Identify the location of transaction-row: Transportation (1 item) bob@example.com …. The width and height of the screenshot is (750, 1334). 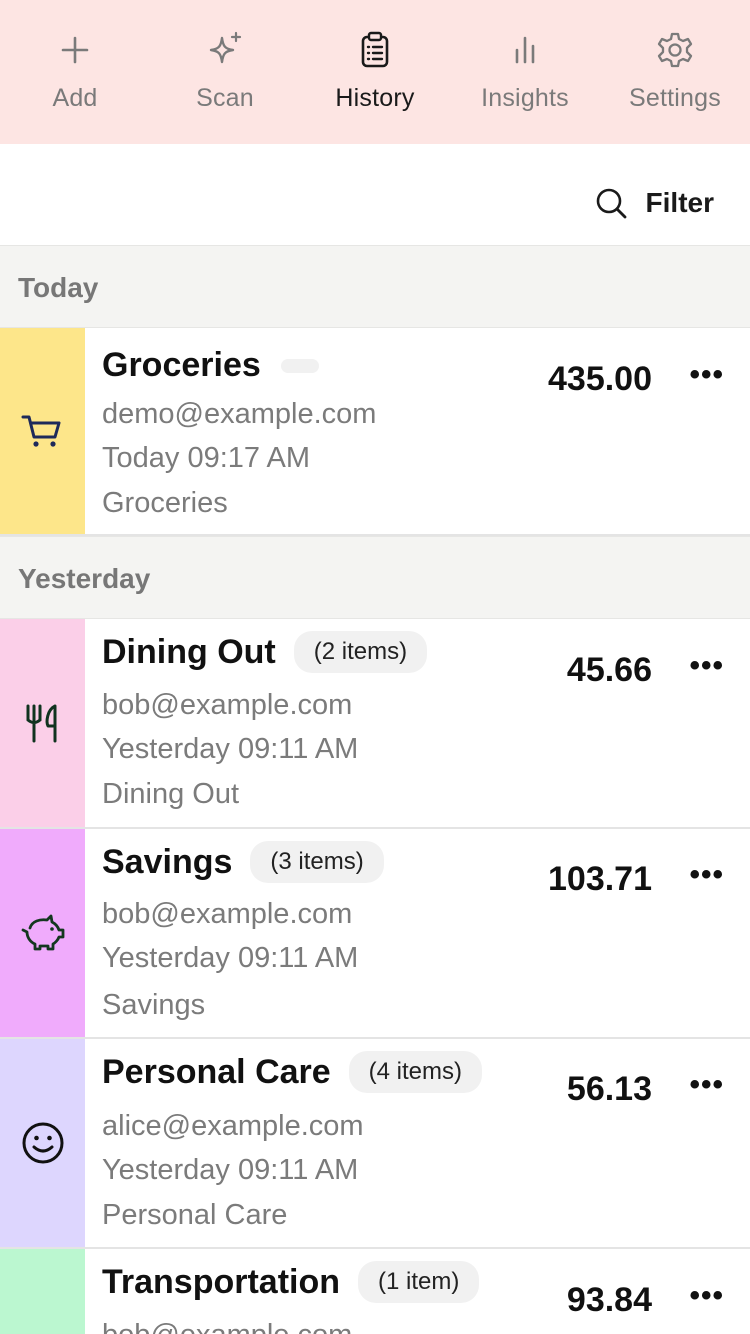
(375, 1291).